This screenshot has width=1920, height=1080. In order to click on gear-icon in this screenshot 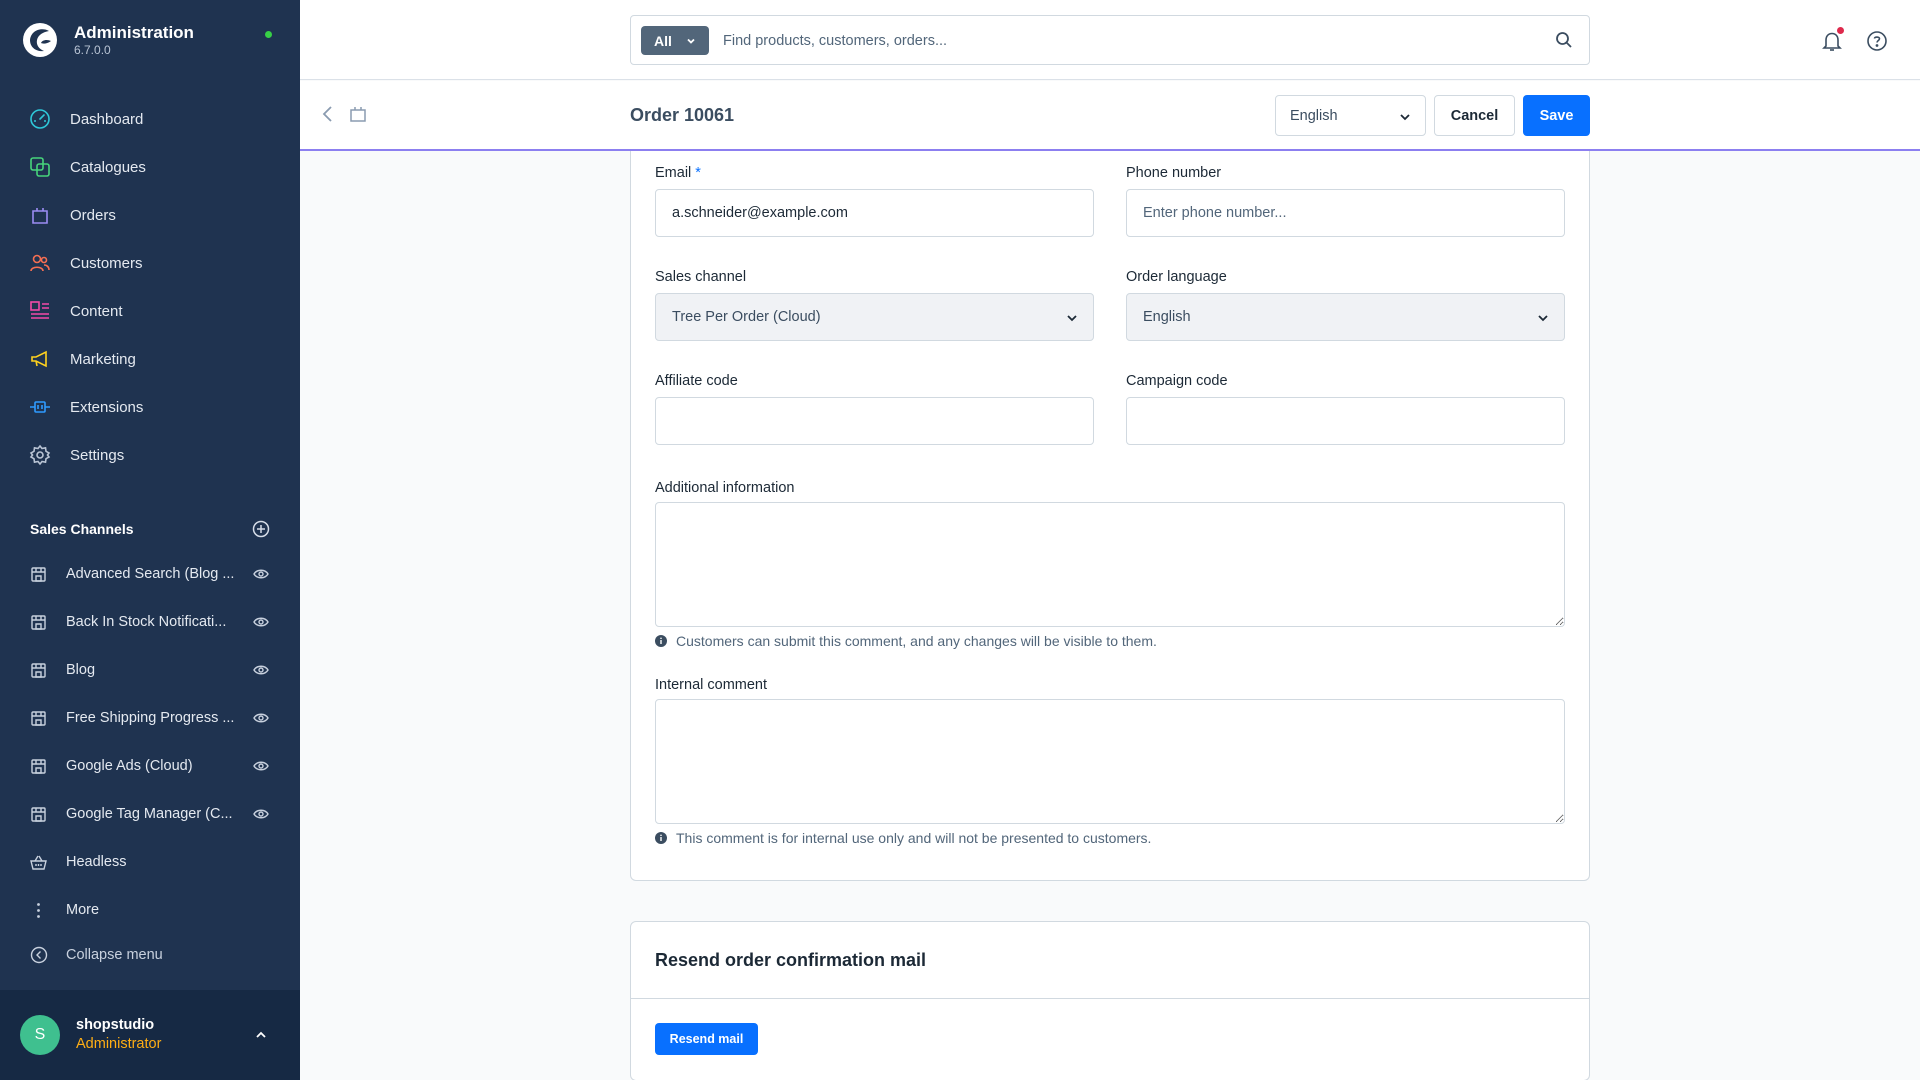, I will do `click(40, 455)`.